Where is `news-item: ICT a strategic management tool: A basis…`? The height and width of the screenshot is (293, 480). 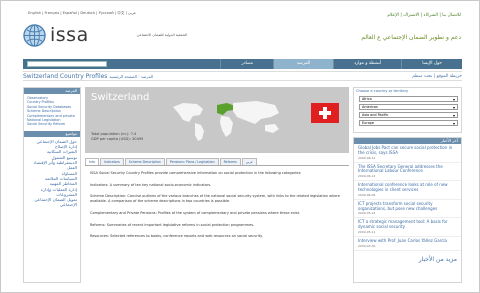 news-item: ICT a strategic management tool: A basis… is located at coordinates (407, 227).